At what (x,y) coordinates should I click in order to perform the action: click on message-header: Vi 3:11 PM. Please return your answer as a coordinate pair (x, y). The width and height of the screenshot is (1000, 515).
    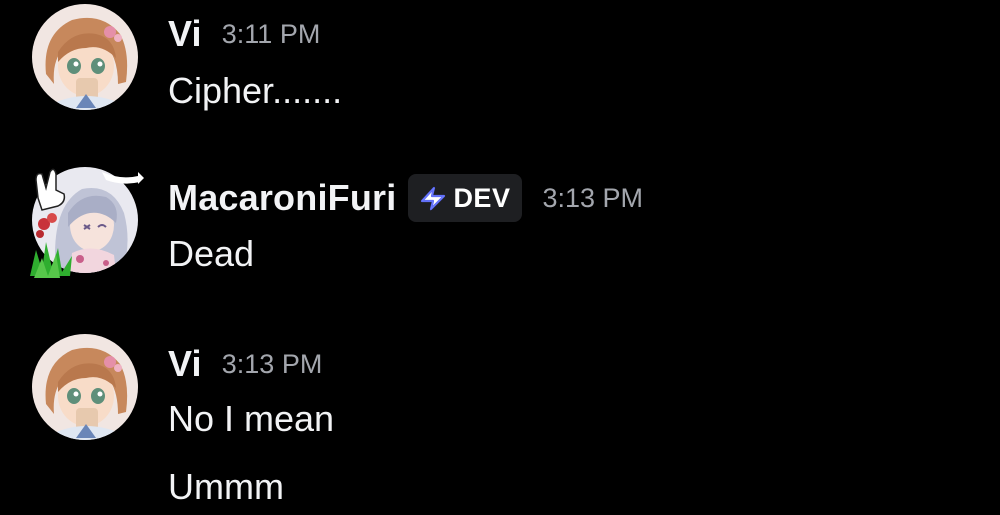
    Looking at the image, I should click on (244, 34).